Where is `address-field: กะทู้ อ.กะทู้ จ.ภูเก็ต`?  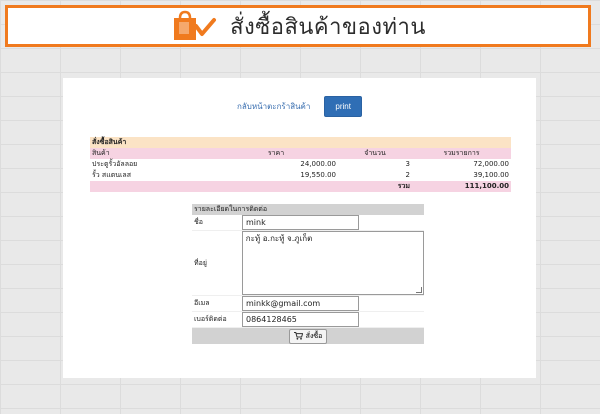 address-field: กะทู้ อ.กะทู้ จ.ภูเก็ต is located at coordinates (332, 263).